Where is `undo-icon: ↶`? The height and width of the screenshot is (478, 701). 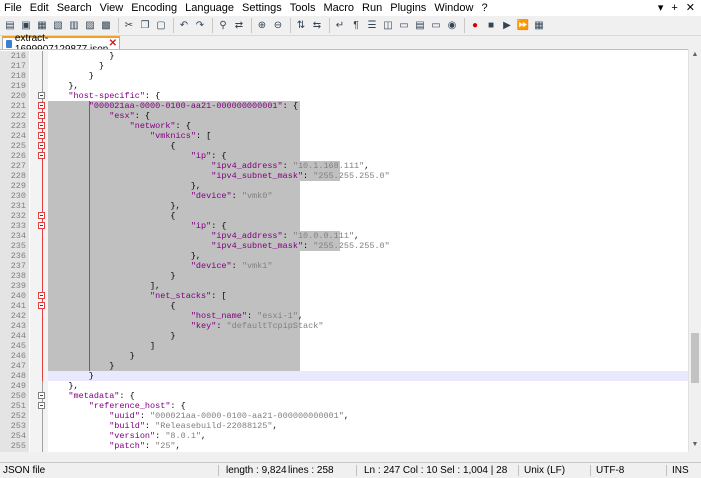
undo-icon: ↶ is located at coordinates (184, 26).